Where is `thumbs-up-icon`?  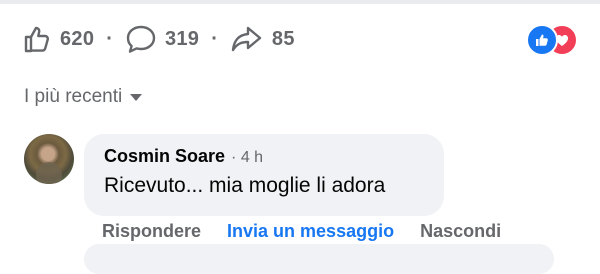
thumbs-up-icon is located at coordinates (37, 39).